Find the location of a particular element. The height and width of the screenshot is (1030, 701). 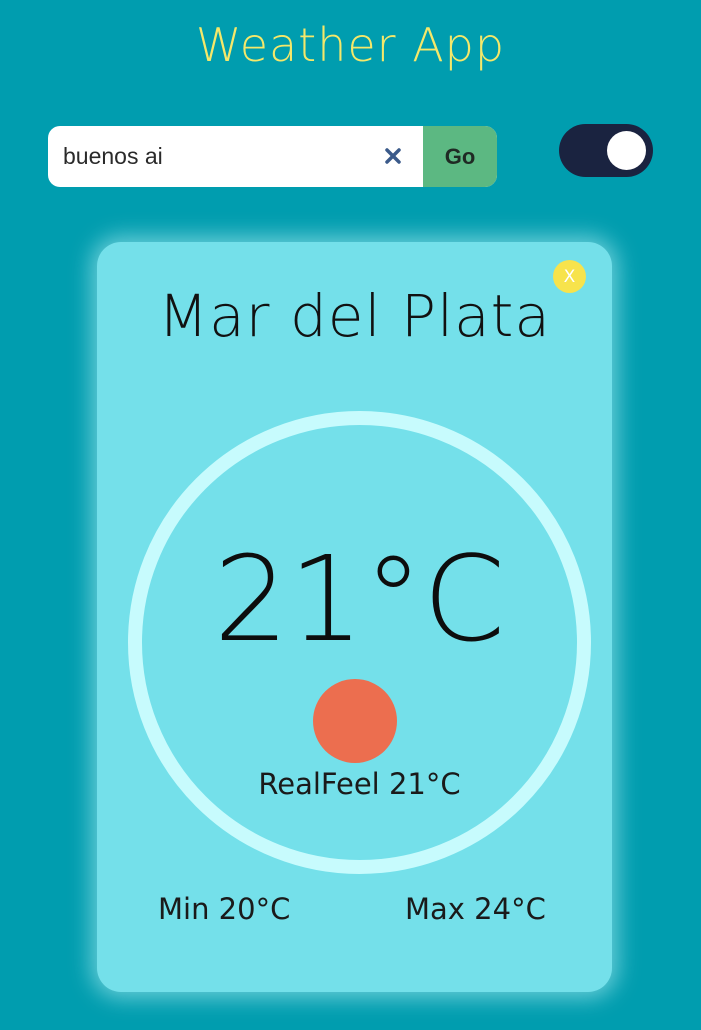

realfeel-text: RealFeel 21°C is located at coordinates (359, 784).